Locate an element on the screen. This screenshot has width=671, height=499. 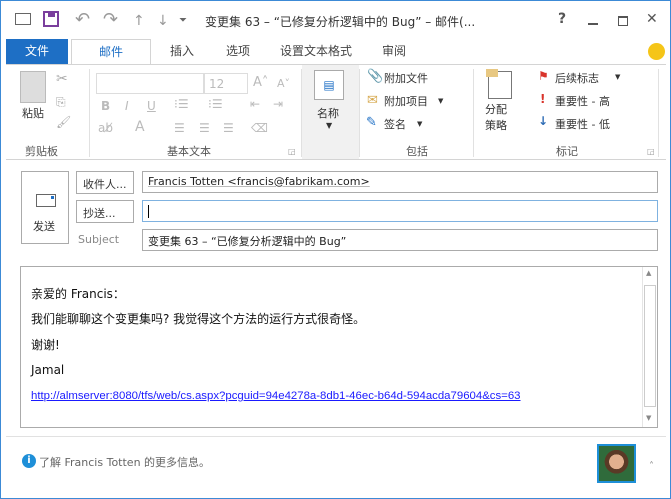
send-label: 发送 is located at coordinates (44, 226).